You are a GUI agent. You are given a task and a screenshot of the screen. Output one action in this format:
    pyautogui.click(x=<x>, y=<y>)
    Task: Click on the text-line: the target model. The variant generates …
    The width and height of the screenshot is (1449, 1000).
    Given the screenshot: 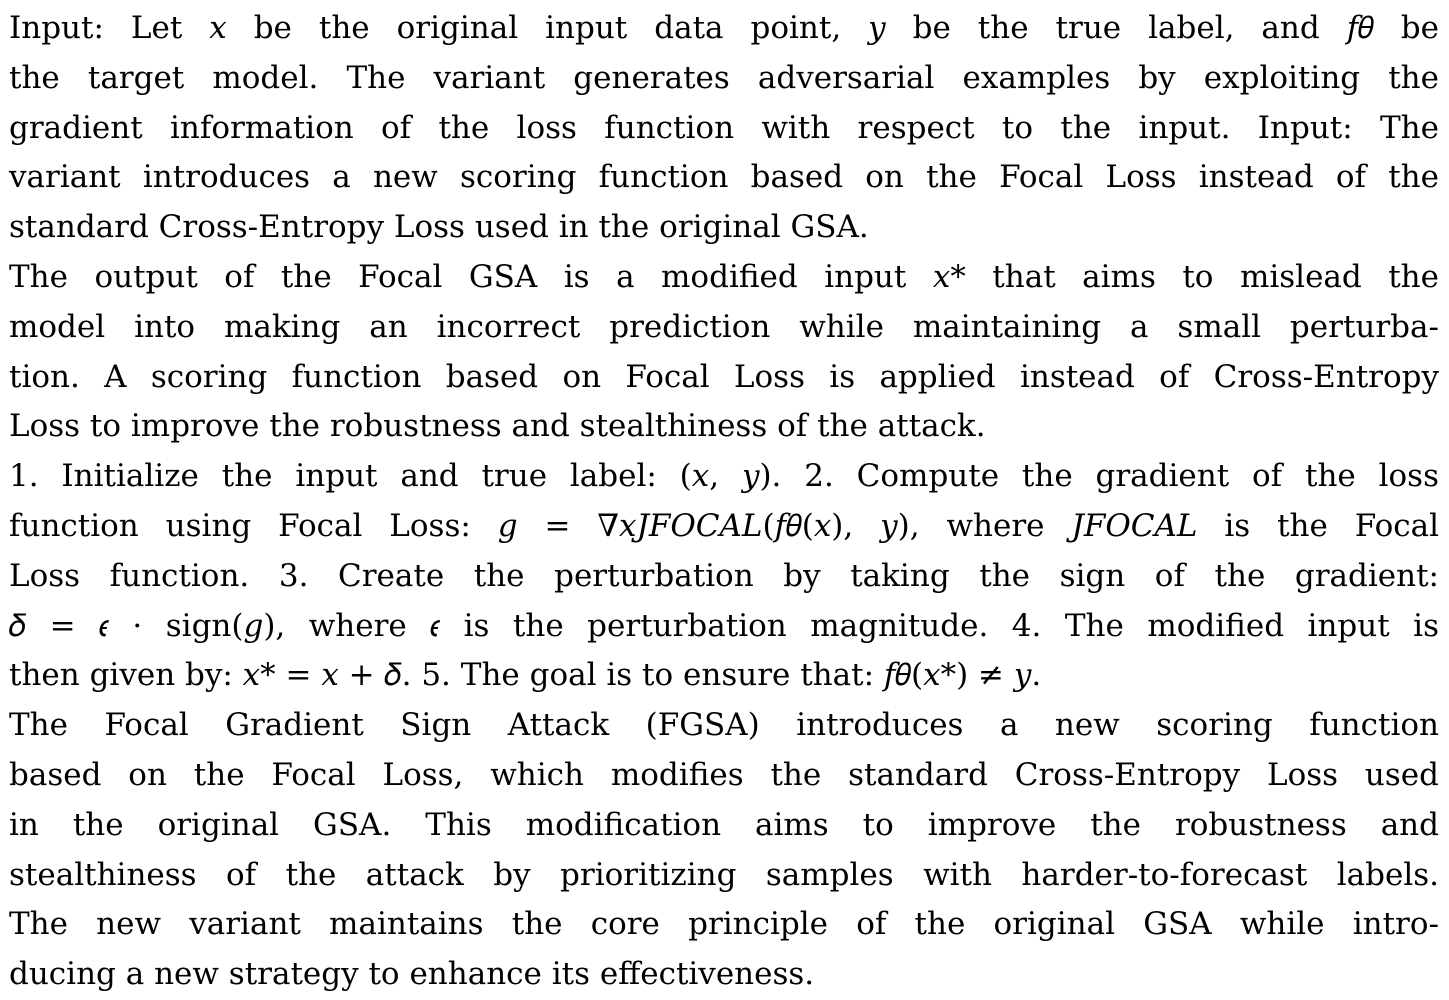 What is the action you would take?
    pyautogui.click(x=724, y=77)
    